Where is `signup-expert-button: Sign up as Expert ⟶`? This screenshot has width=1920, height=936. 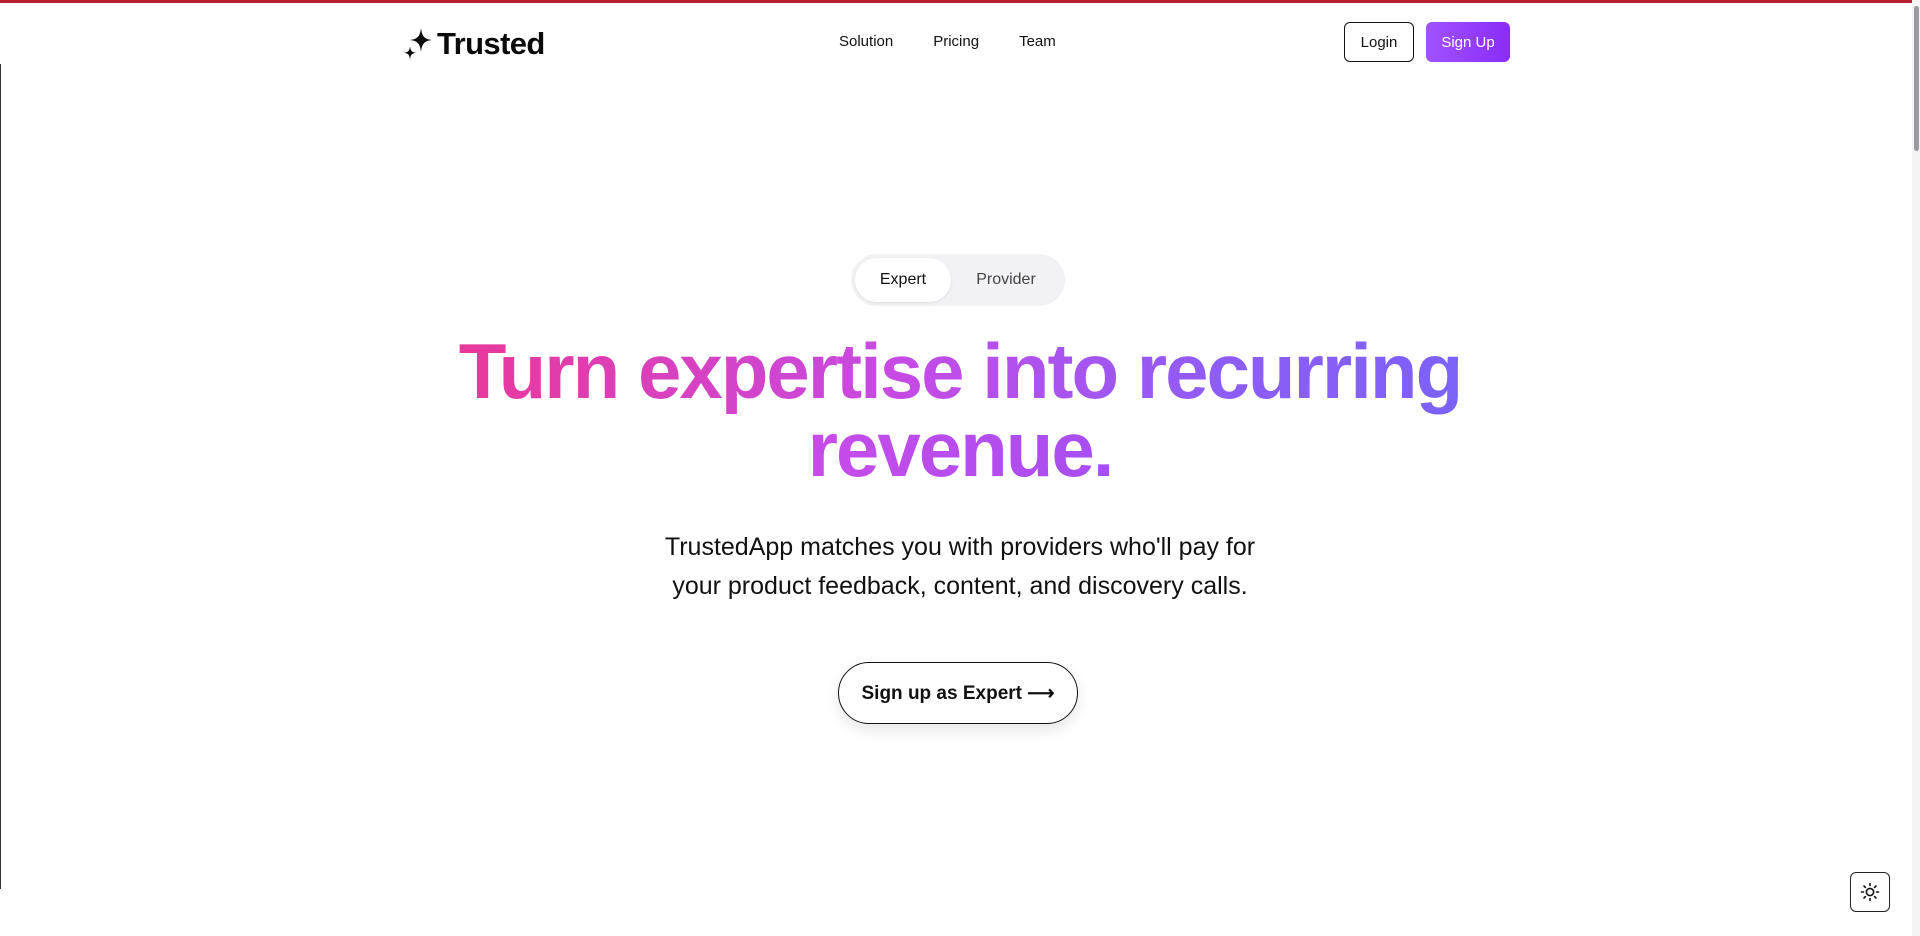
signup-expert-button: Sign up as Expert ⟶ is located at coordinates (958, 693).